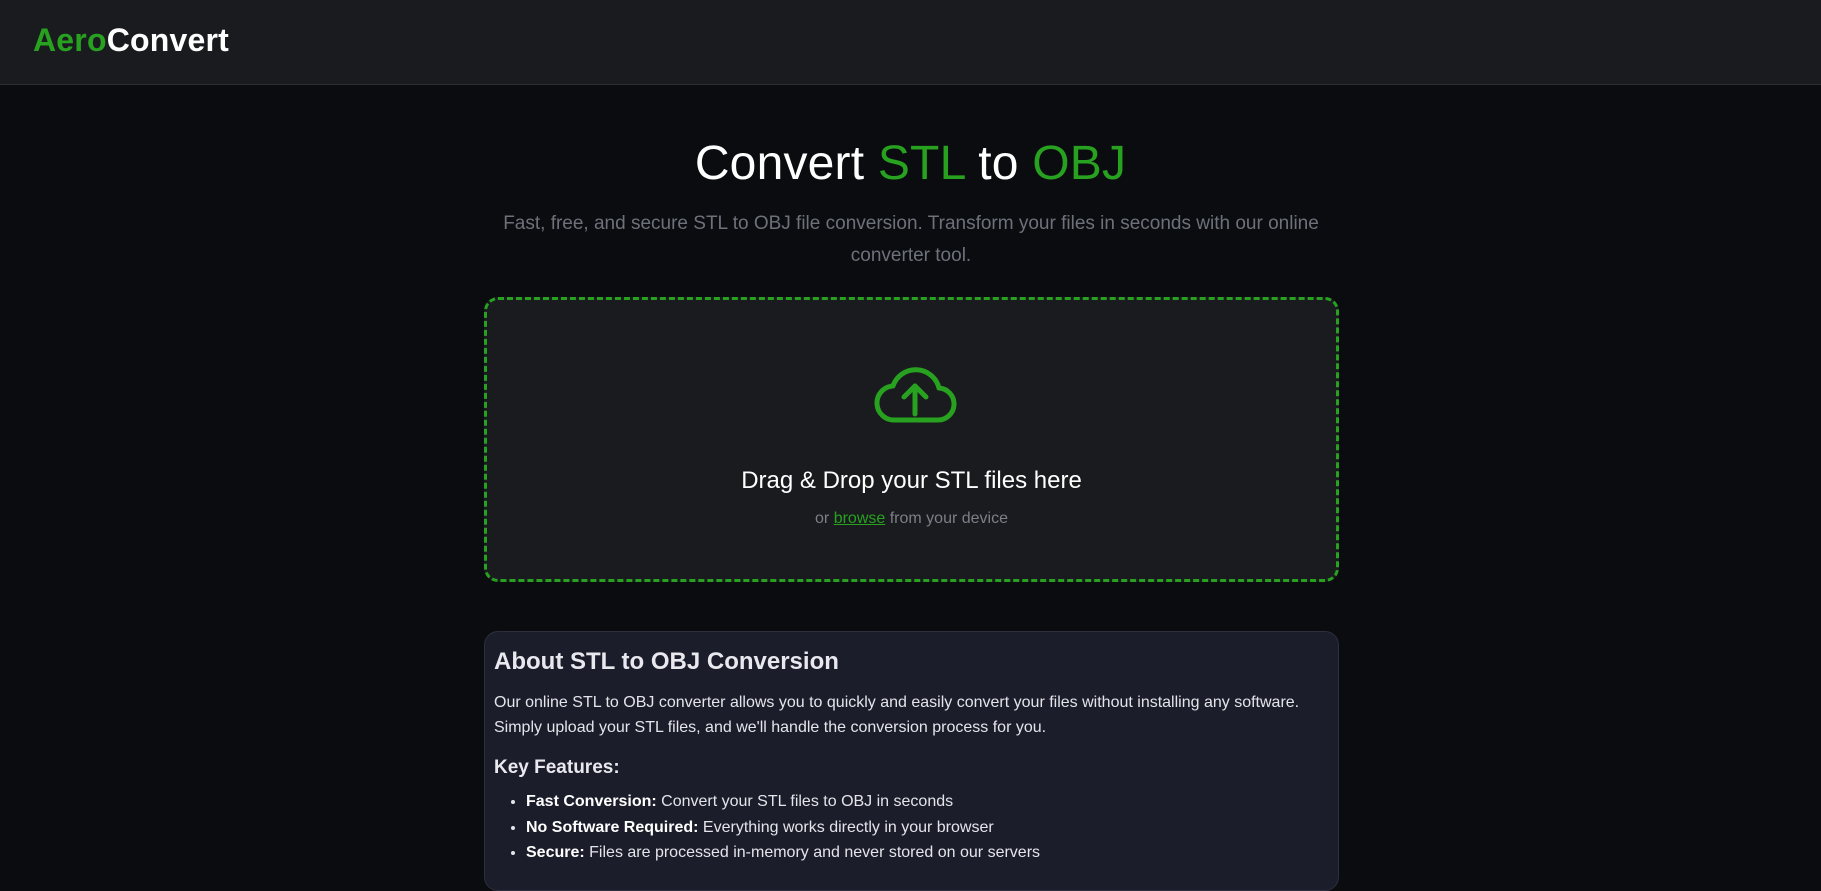  I want to click on dropzone-title: Drag & Drop your STL files here, so click(911, 480).